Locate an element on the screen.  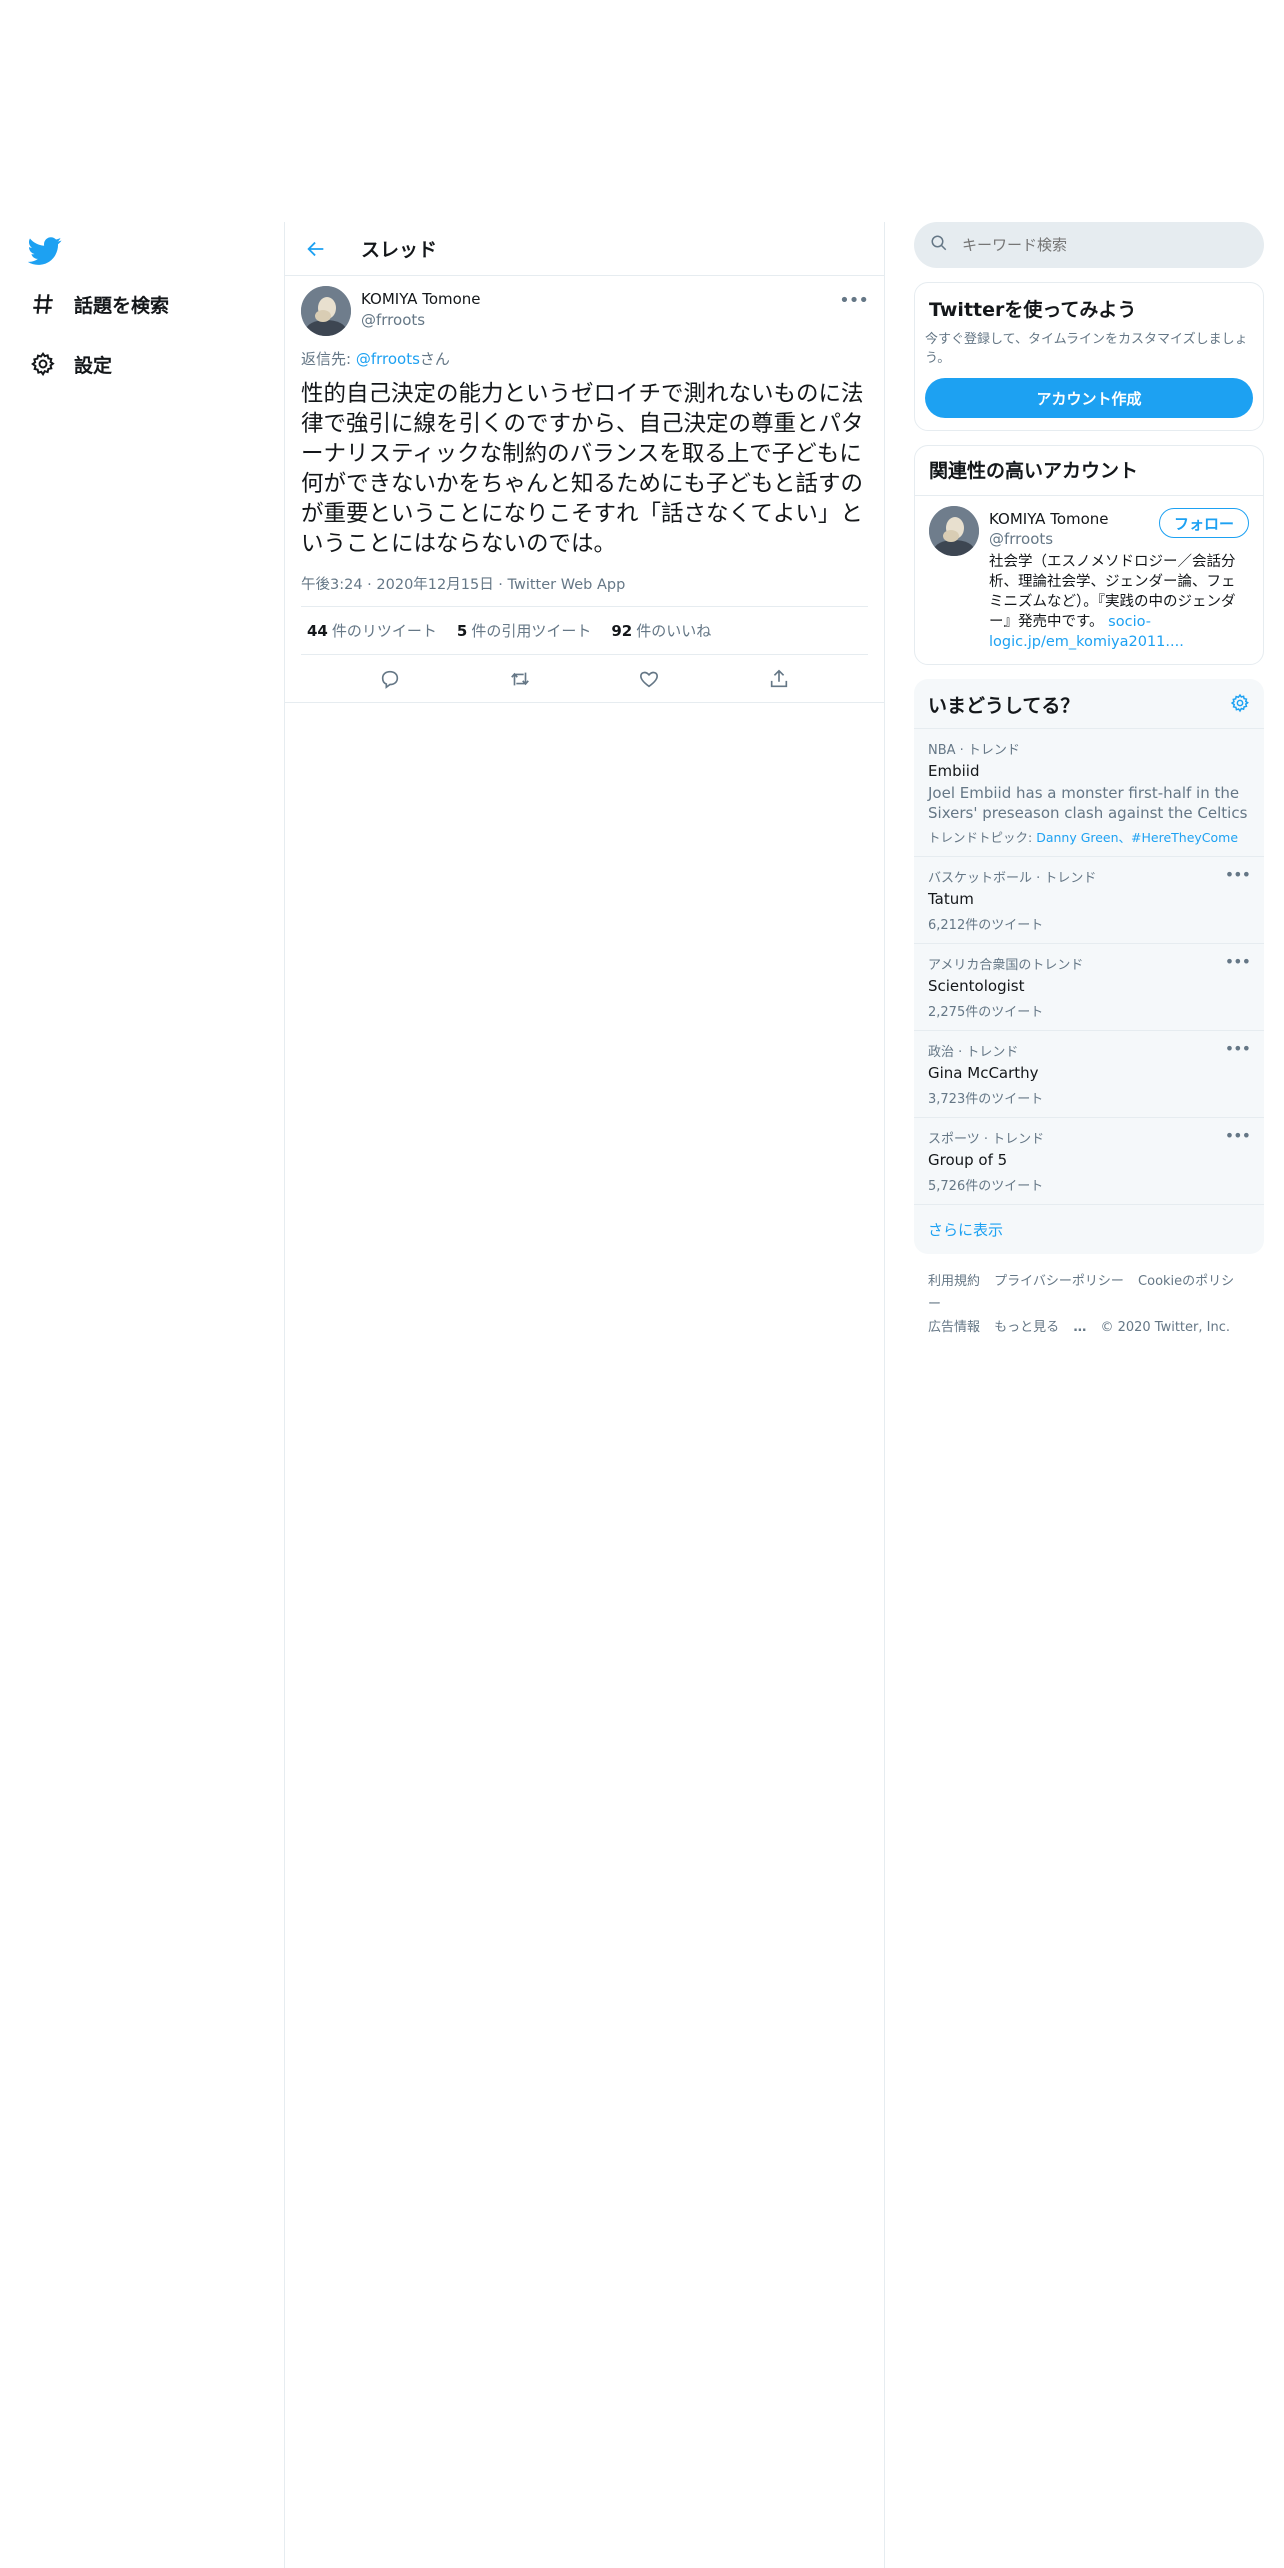
retweets-label: 件のリツイート is located at coordinates (384, 631).